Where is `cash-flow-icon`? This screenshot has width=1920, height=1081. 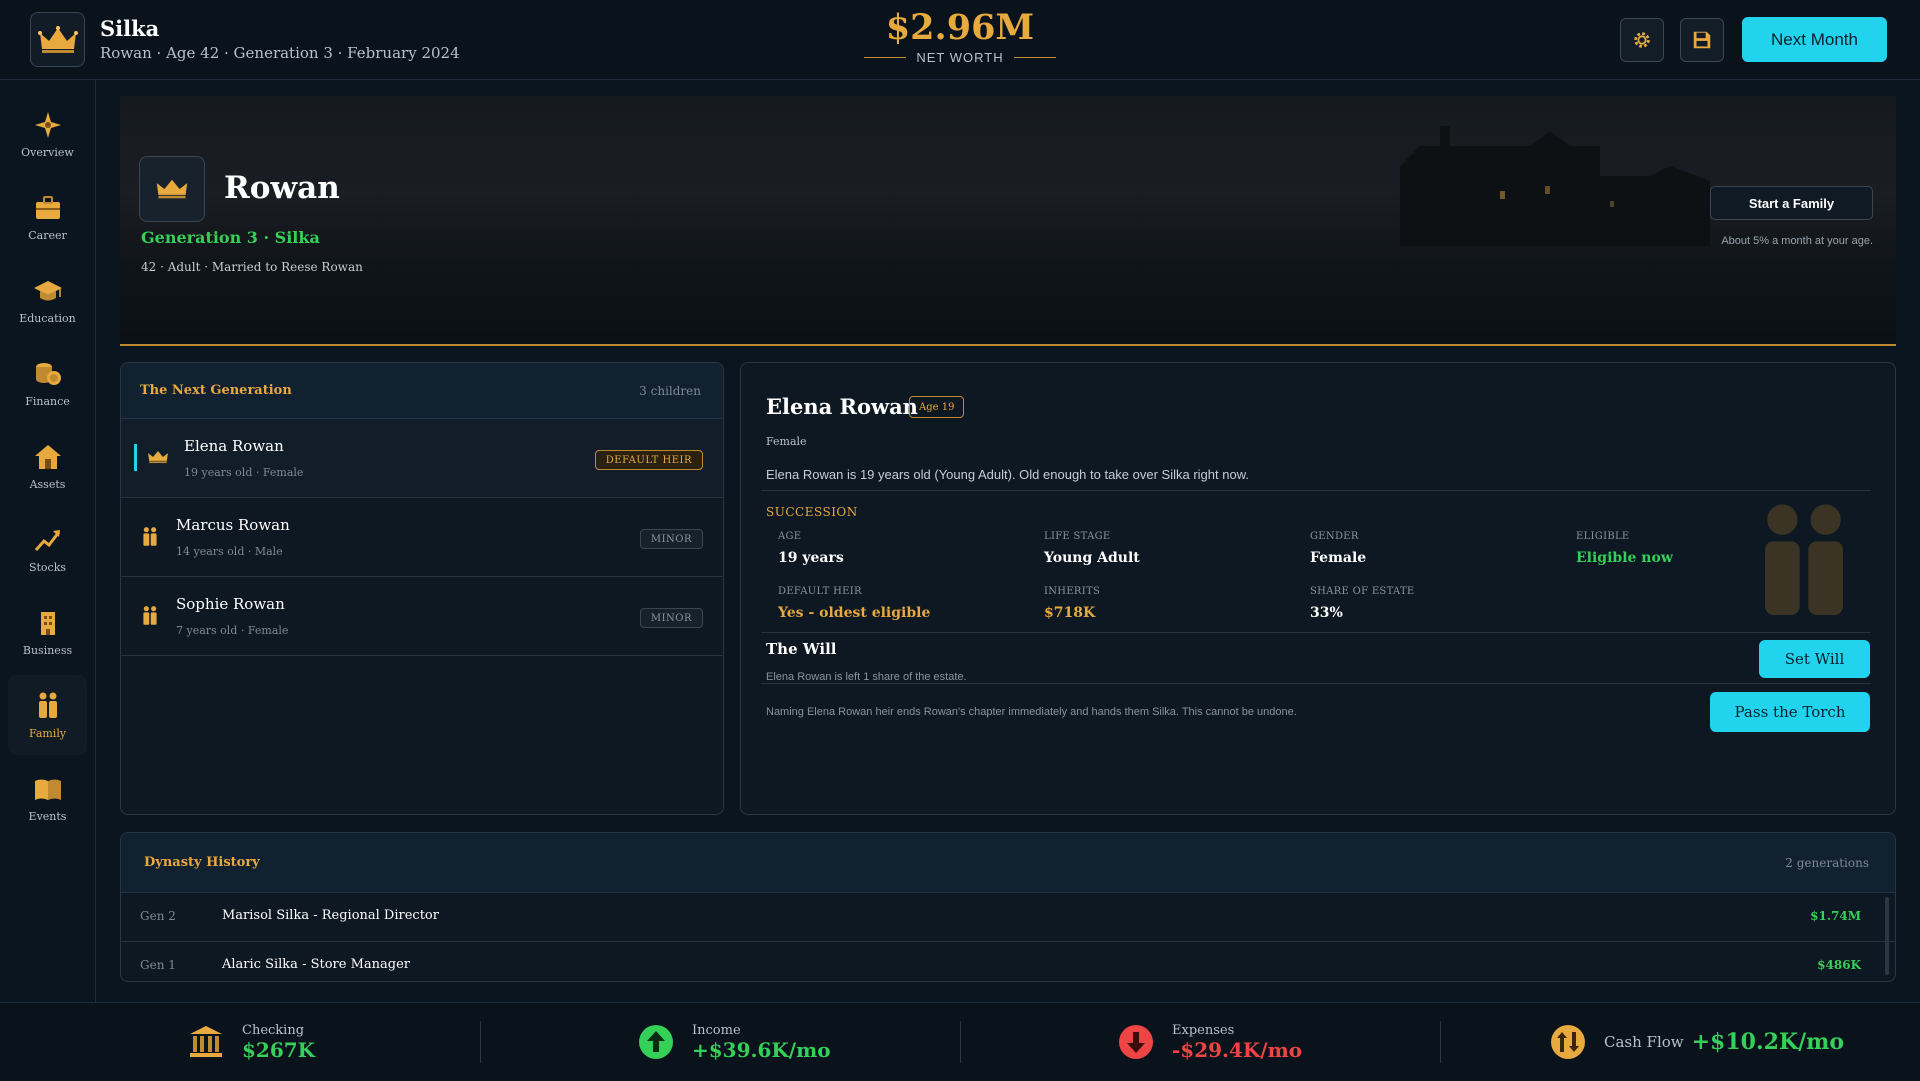 cash-flow-icon is located at coordinates (1568, 1042).